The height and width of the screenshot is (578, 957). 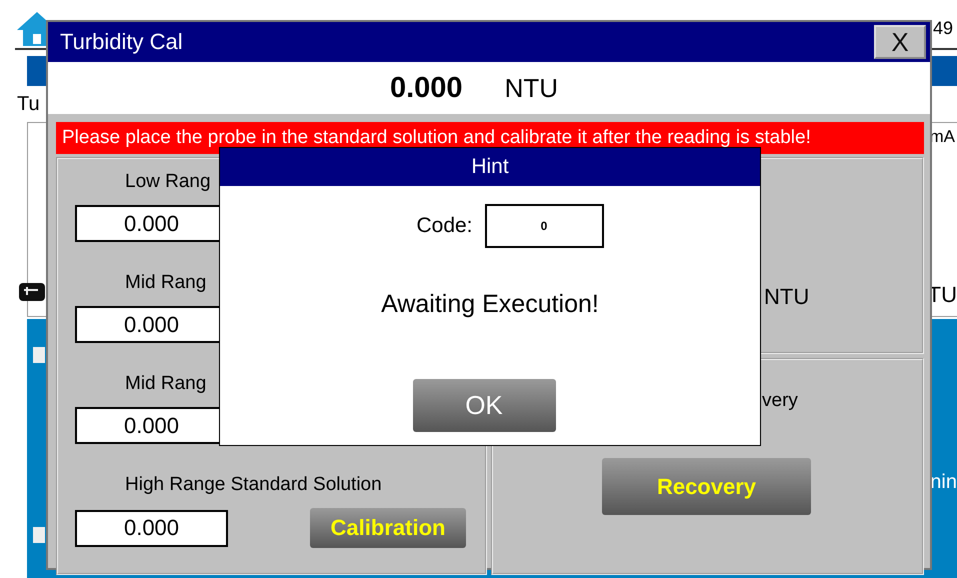 What do you see at coordinates (426, 88) in the screenshot?
I see `turbidity-reading: 0.000` at bounding box center [426, 88].